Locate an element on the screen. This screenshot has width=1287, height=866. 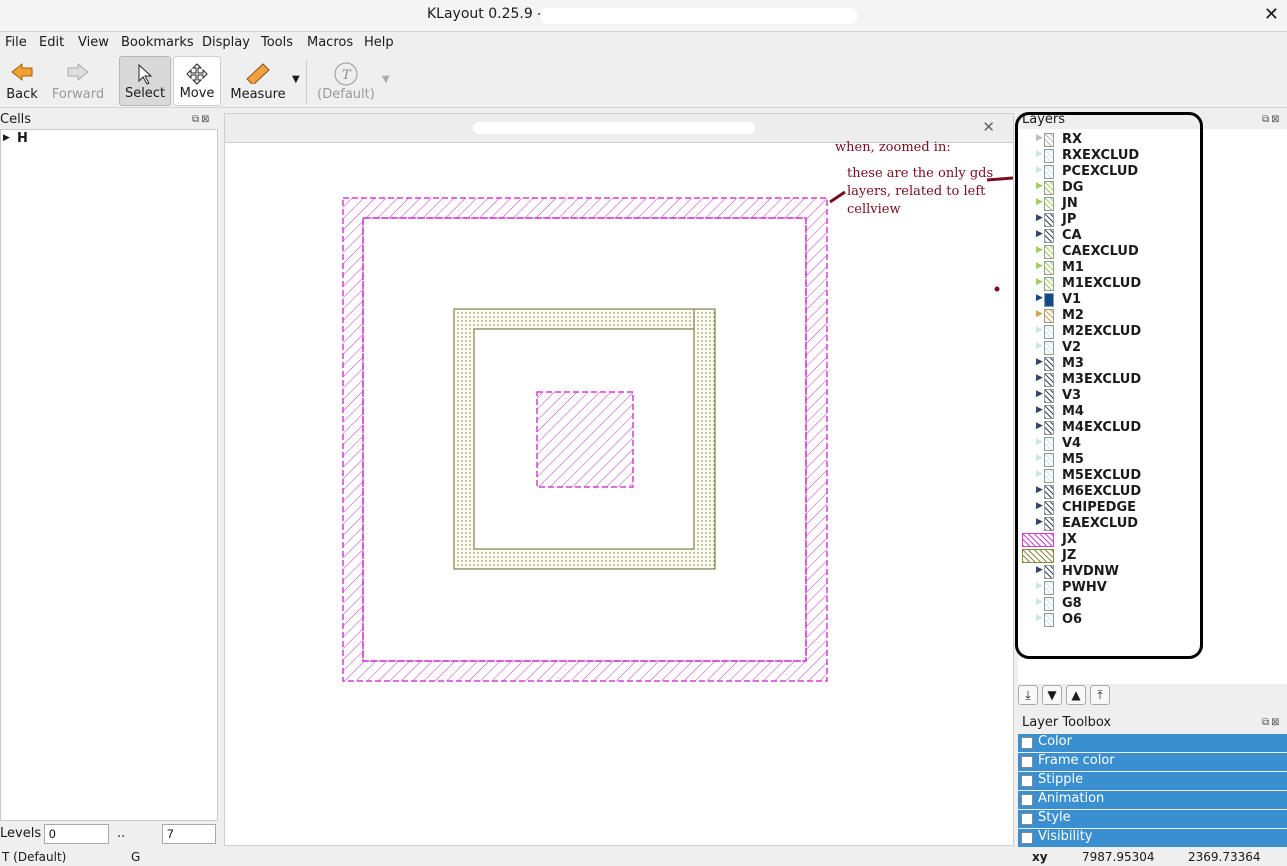
annotation-line1: when, zoomed in: is located at coordinates (893, 147).